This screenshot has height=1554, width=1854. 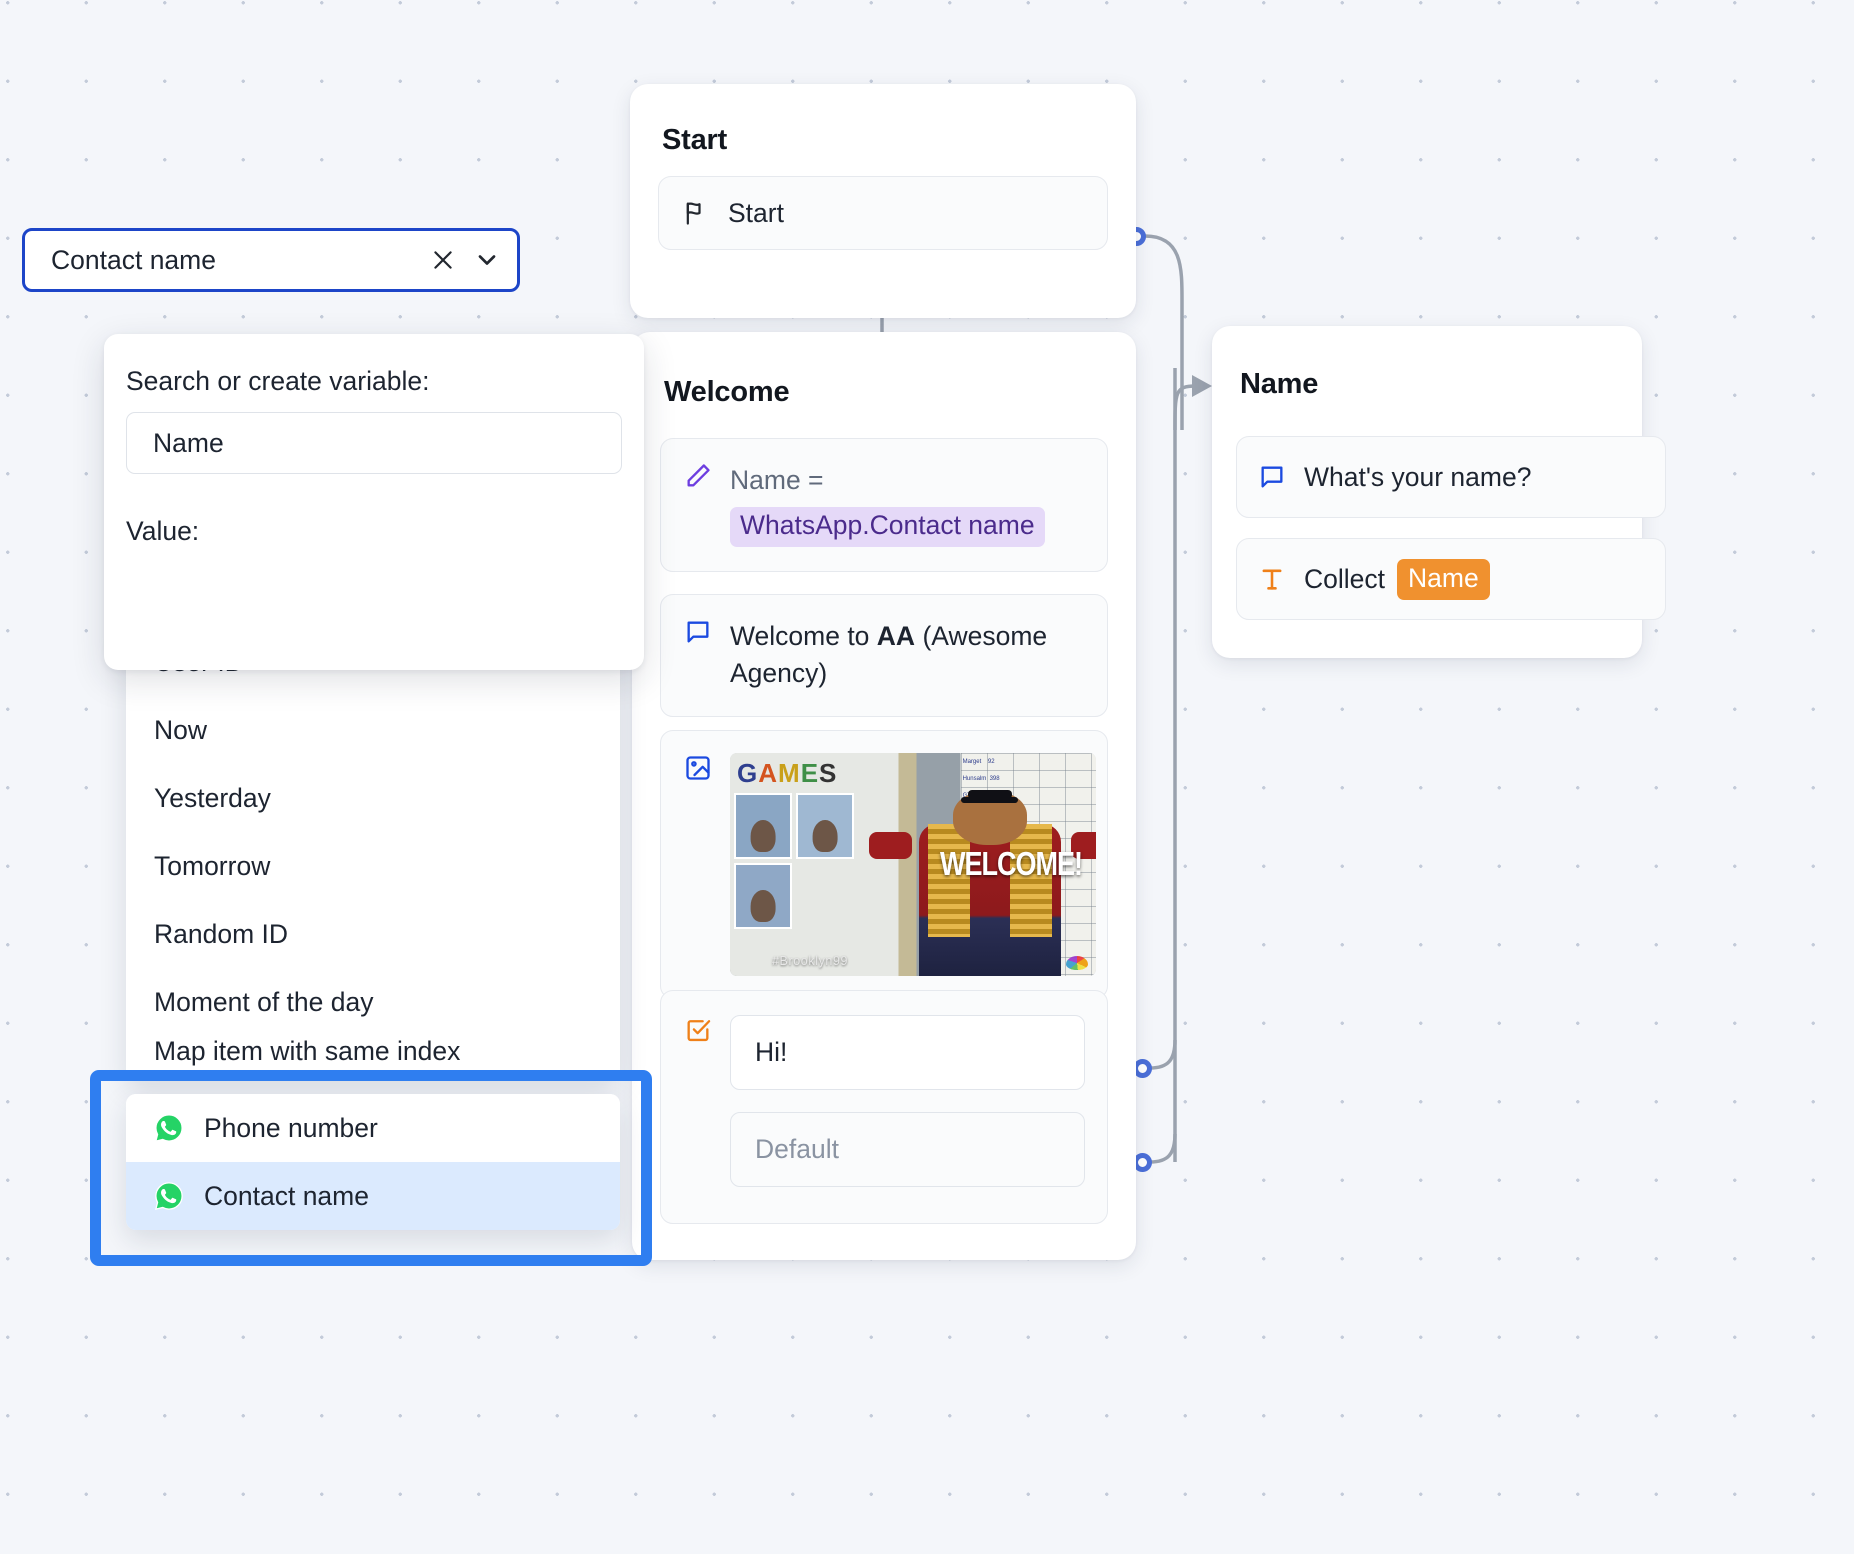 I want to click on pencil-icon, so click(x=698, y=476).